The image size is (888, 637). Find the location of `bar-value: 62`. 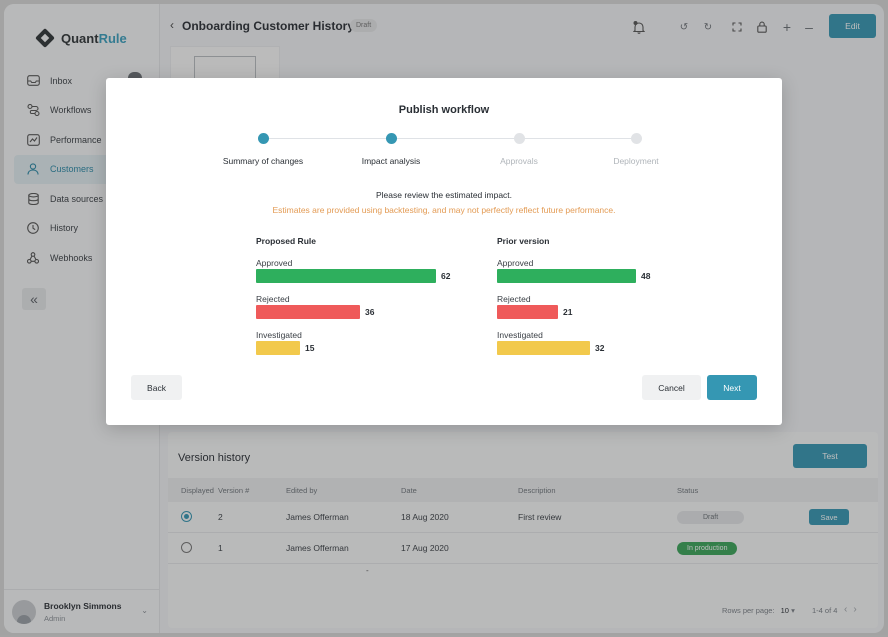

bar-value: 62 is located at coordinates (446, 276).